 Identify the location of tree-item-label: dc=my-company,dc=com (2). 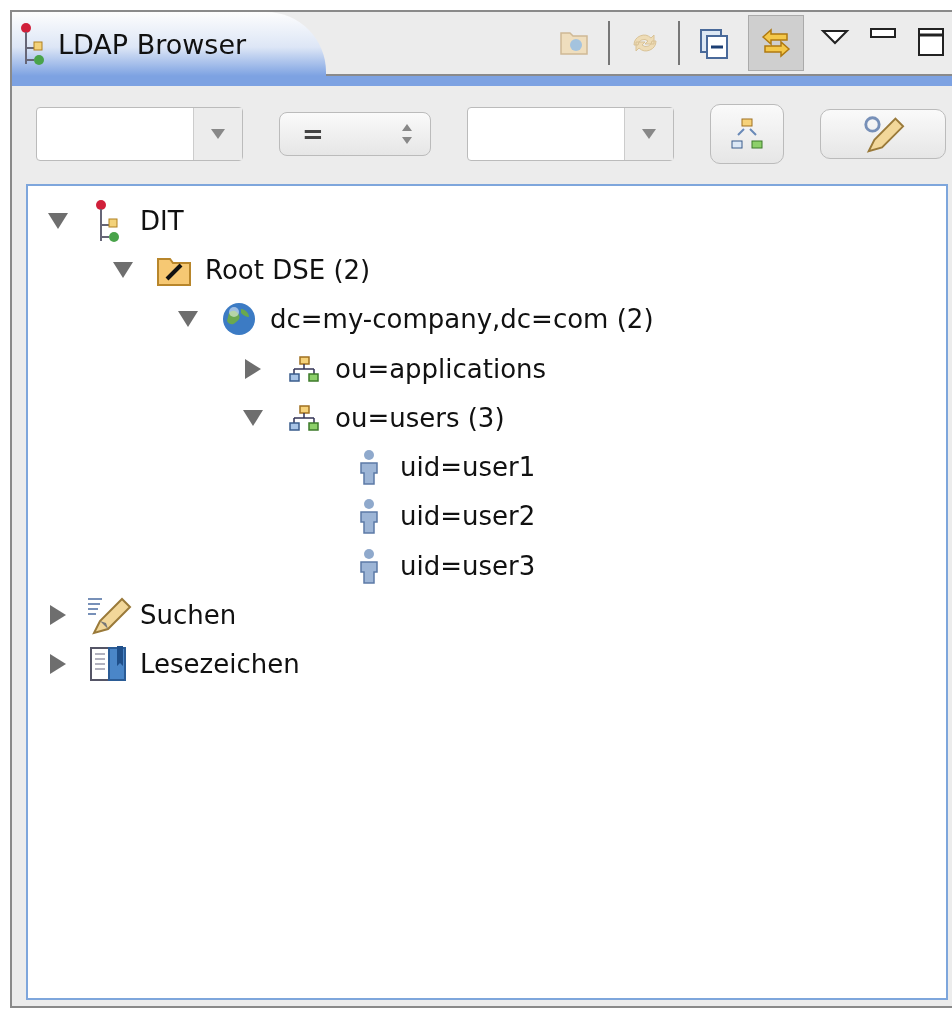
(462, 319).